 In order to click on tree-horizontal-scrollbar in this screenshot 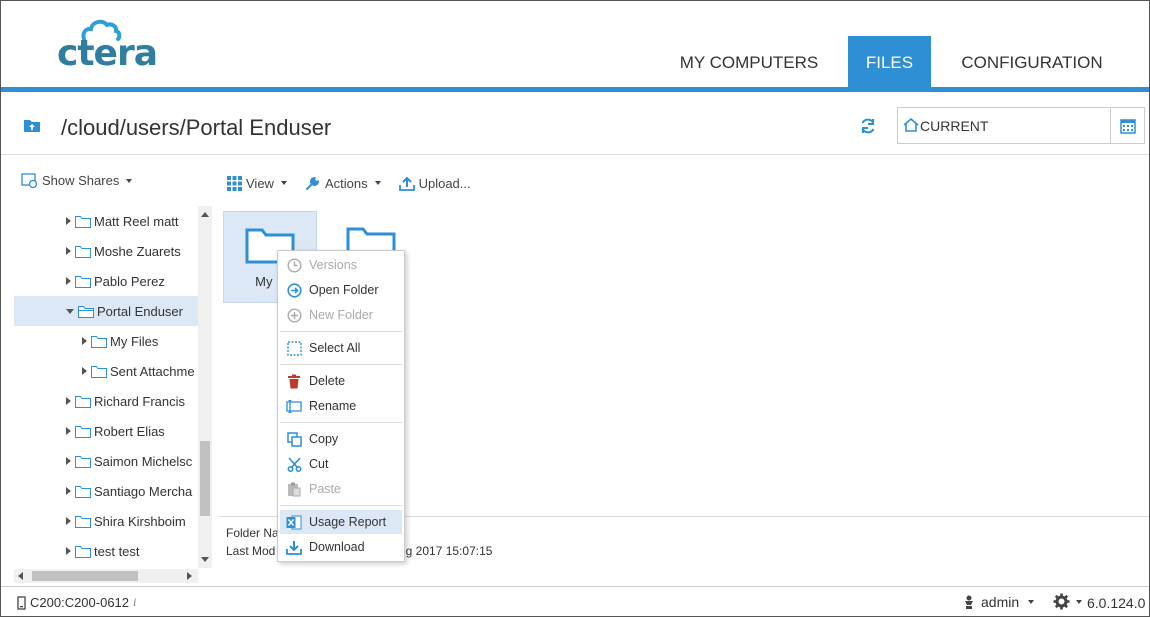, I will do `click(106, 576)`.